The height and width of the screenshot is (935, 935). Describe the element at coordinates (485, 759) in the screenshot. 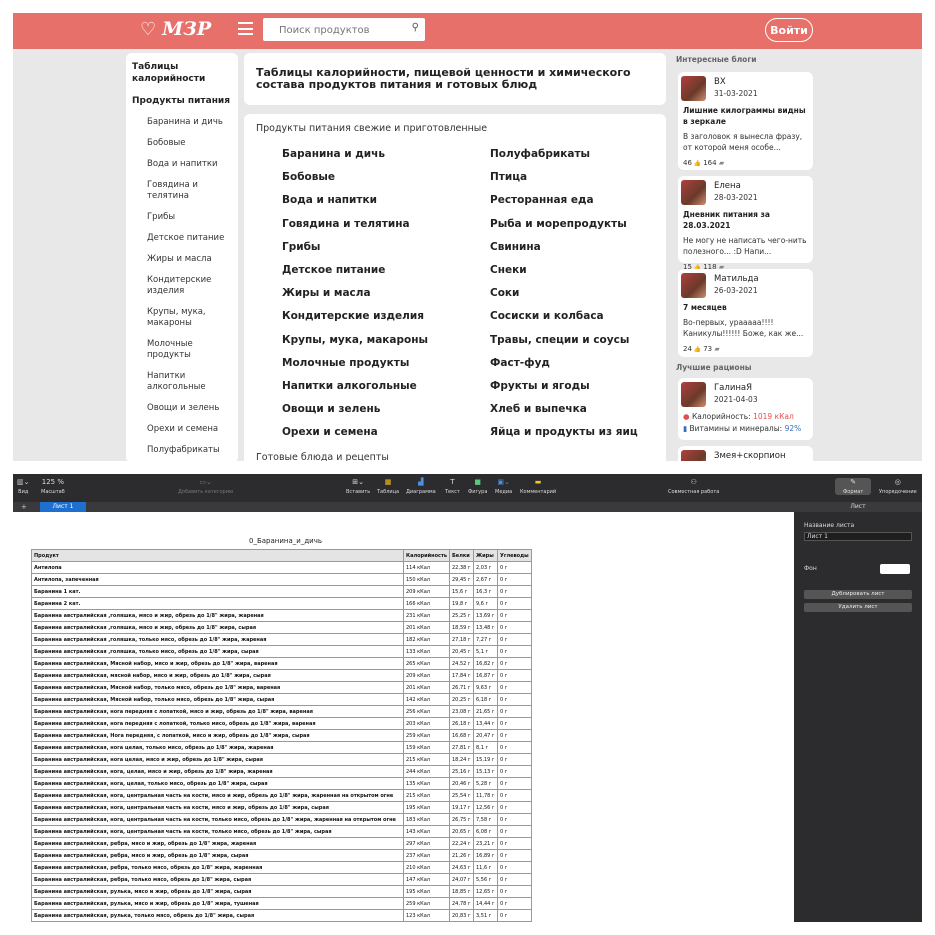

I see `table-cell: 15,19 г` at that location.